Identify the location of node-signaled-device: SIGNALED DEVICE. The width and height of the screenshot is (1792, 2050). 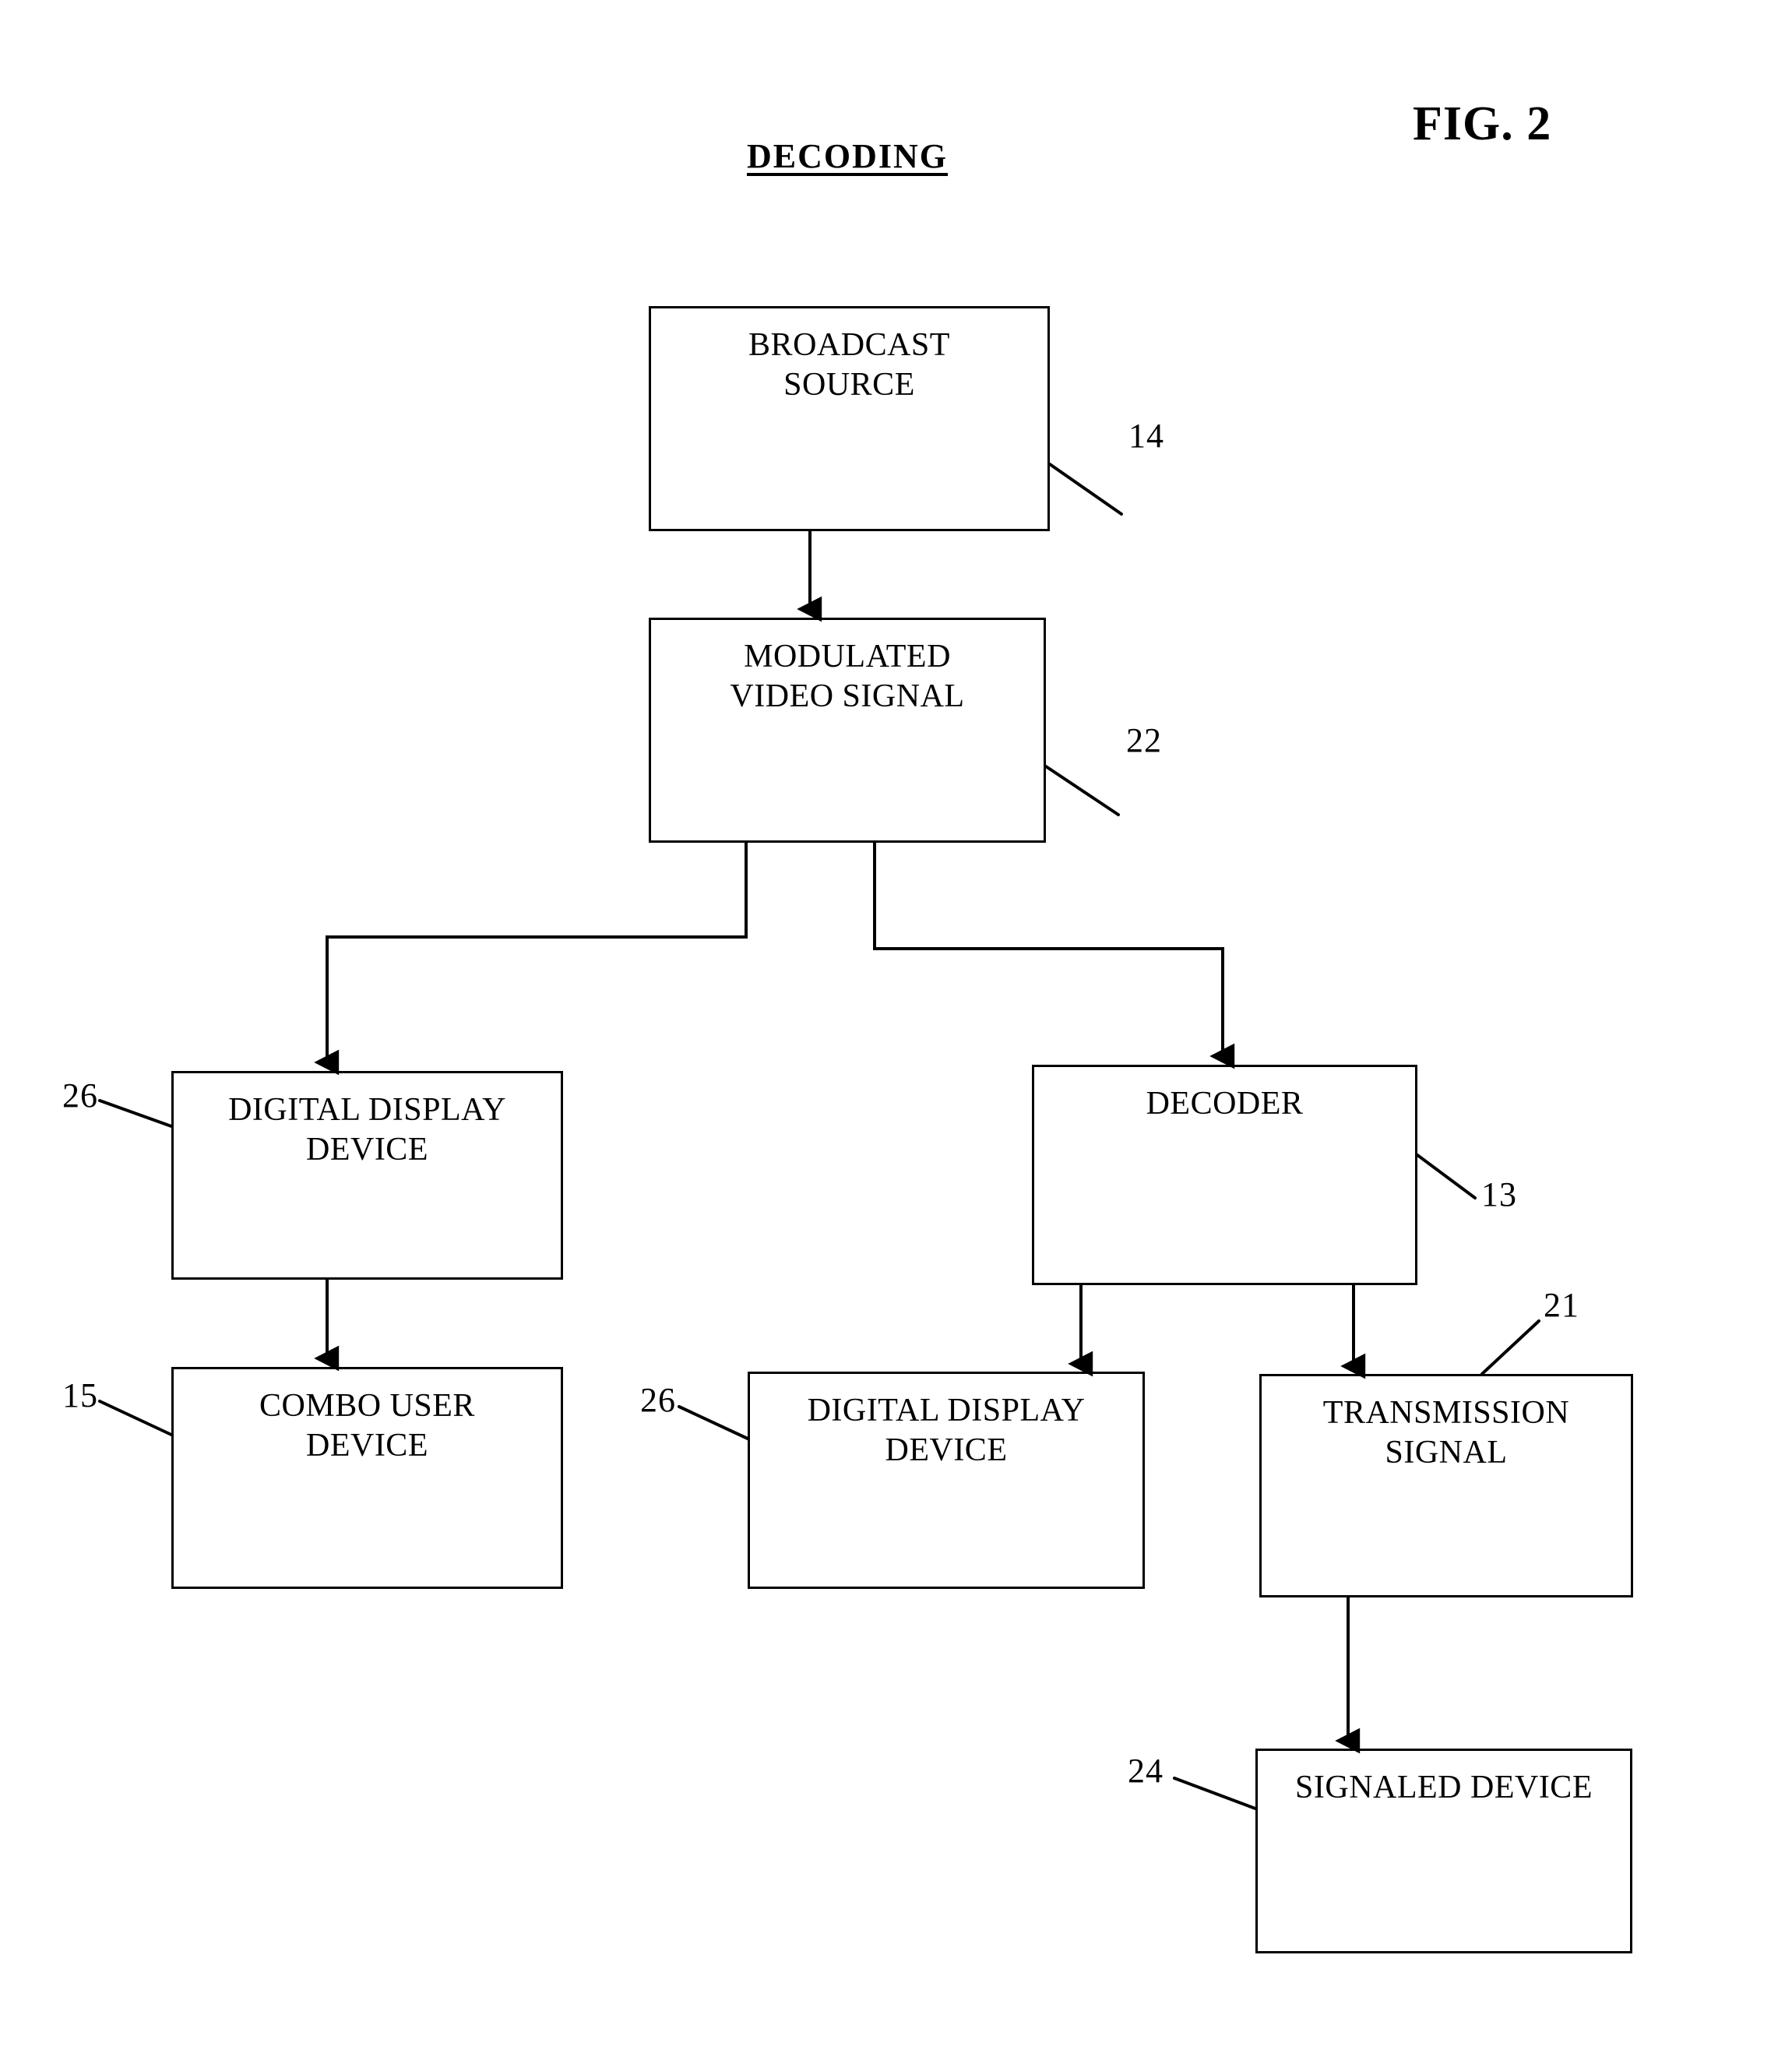
(1443, 1851).